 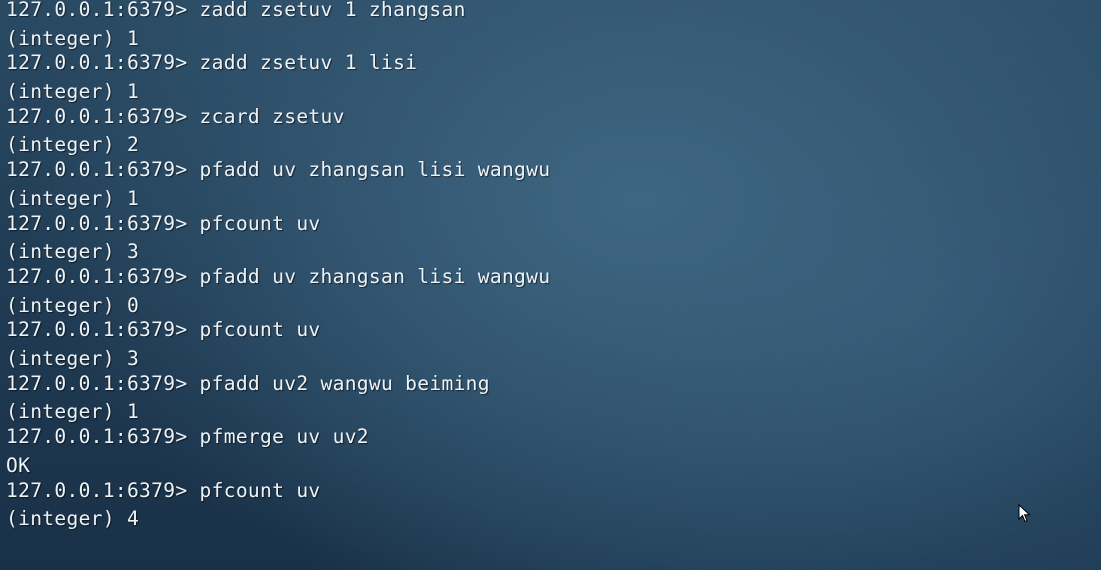 What do you see at coordinates (272, 116) in the screenshot?
I see `command-text: zcard zsetuv` at bounding box center [272, 116].